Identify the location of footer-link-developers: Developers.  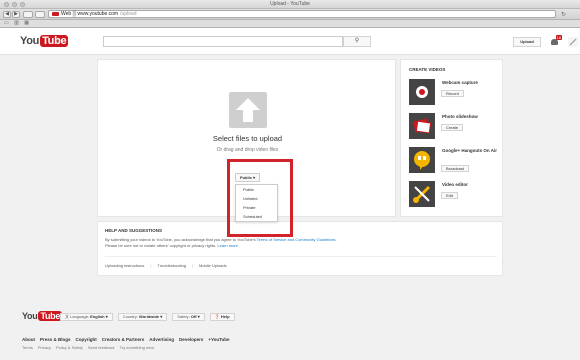
(191, 339).